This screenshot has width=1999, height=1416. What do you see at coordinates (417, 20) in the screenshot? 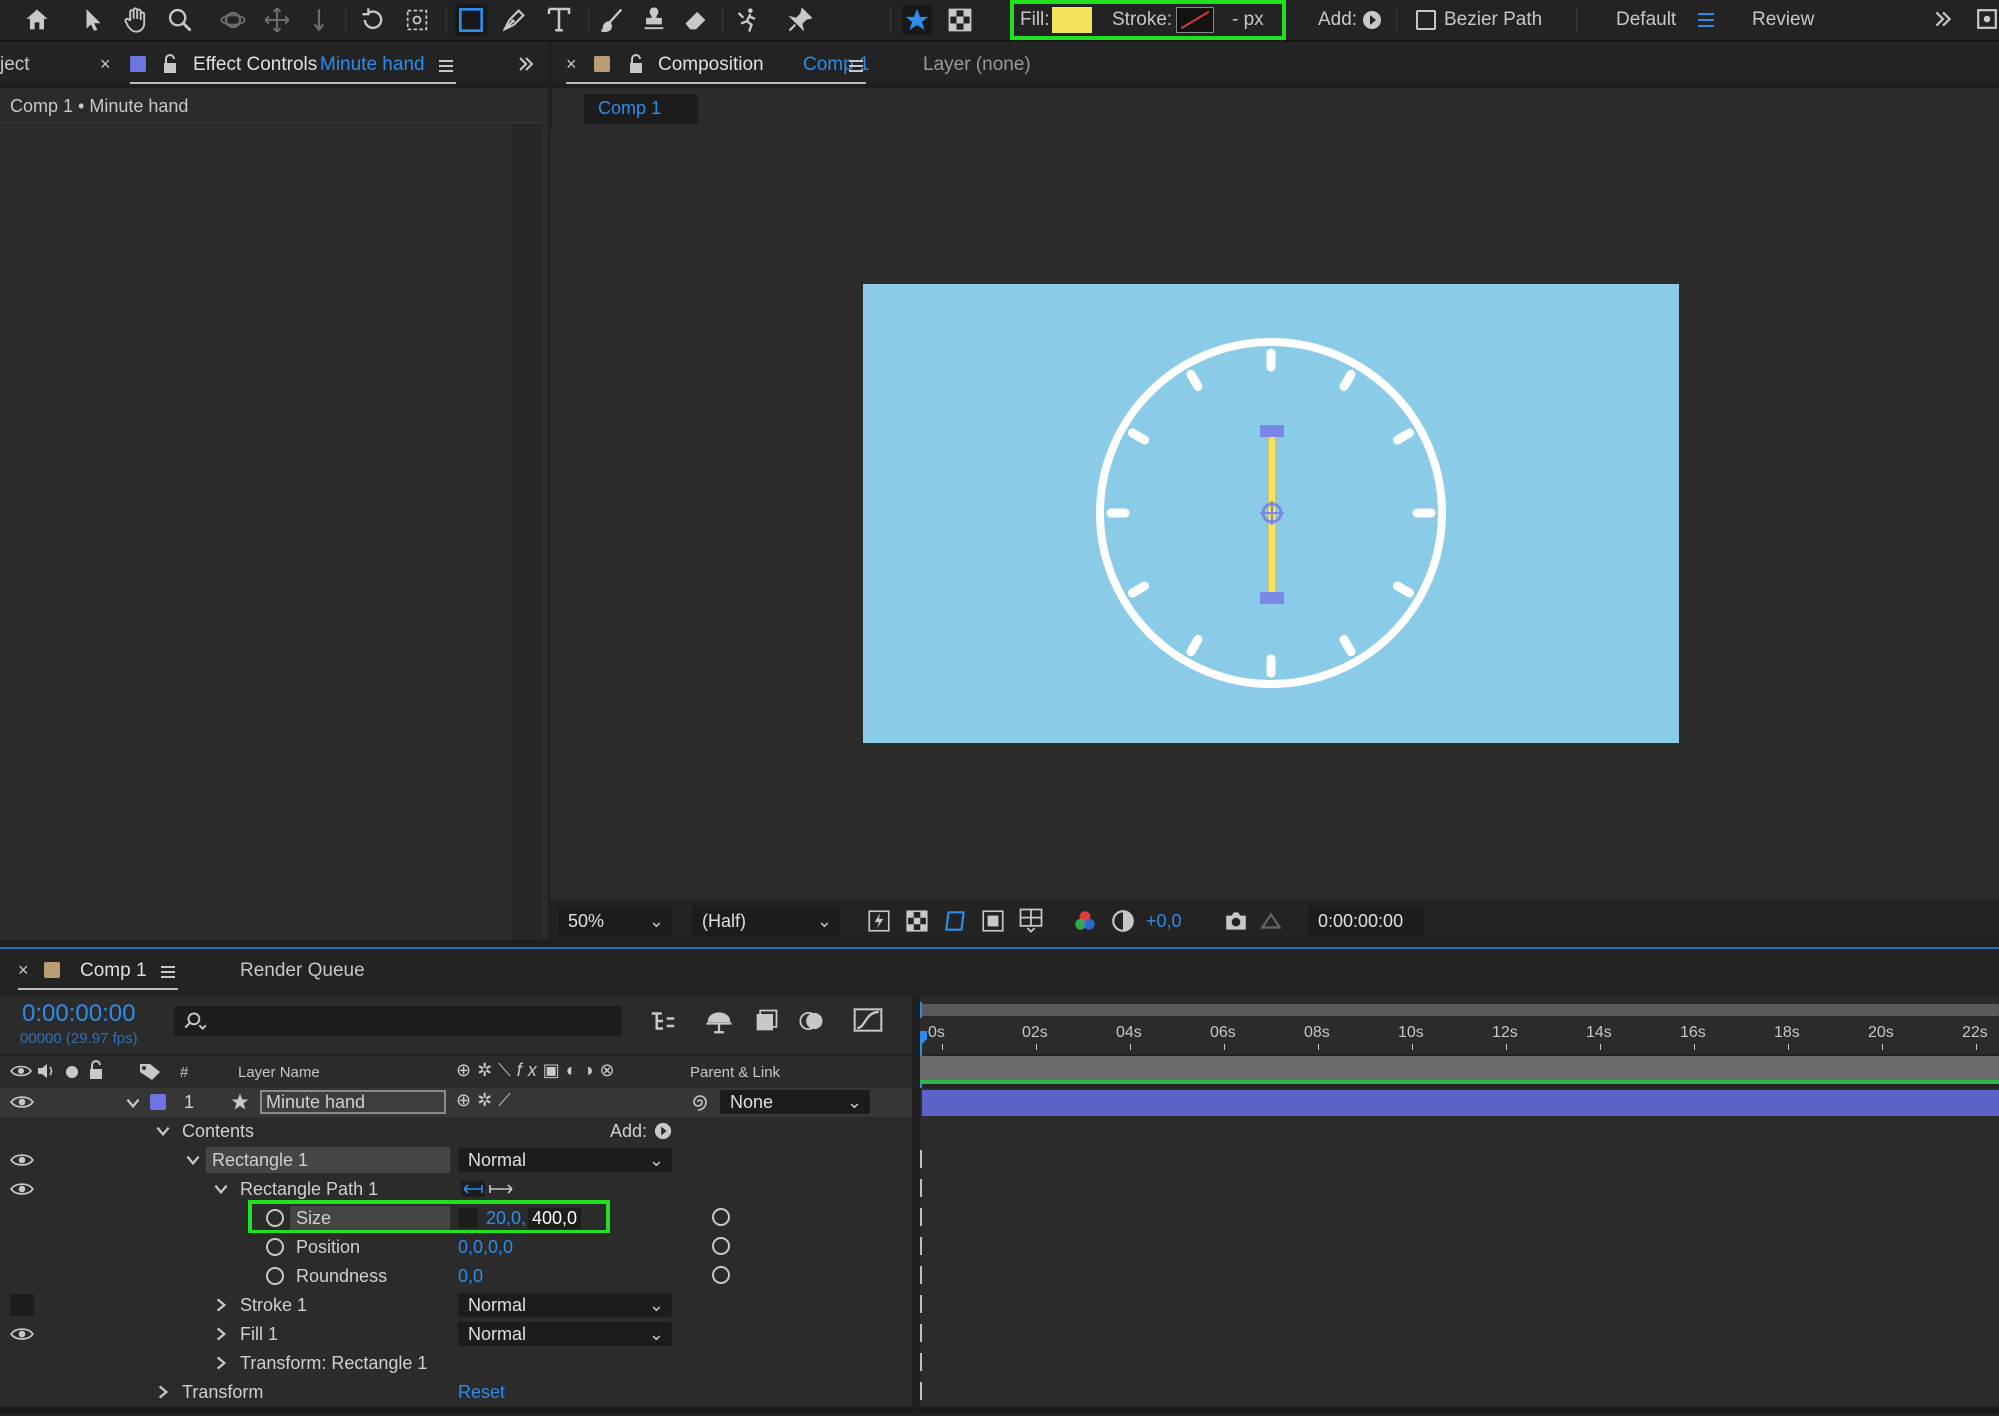
I see `pan-behind-tool-icon` at bounding box center [417, 20].